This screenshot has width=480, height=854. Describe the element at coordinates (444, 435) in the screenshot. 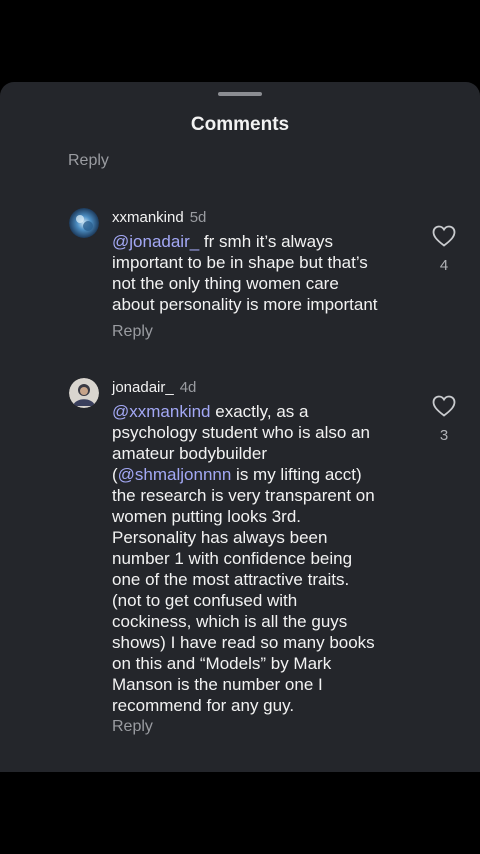

I see `like-count: 3` at that location.